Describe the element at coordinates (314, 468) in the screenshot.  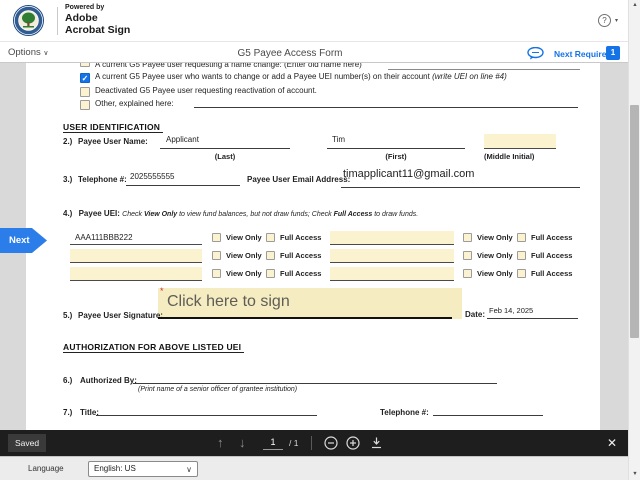
I see `language-bar: Language English: US ∨` at that location.